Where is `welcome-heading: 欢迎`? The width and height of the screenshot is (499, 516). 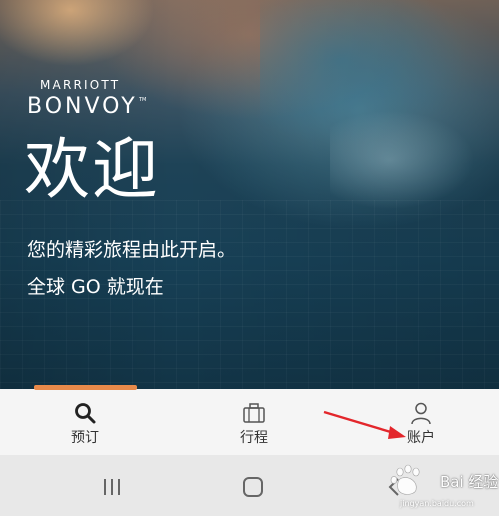
welcome-heading: 欢迎 is located at coordinates (92, 169).